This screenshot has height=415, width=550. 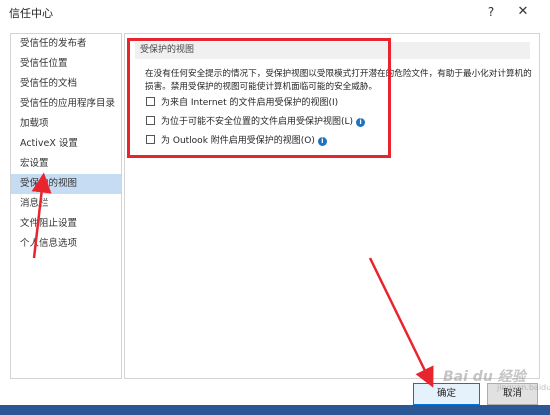 I want to click on sidebar-item-protected-view: 受保护的视图, so click(x=66, y=184).